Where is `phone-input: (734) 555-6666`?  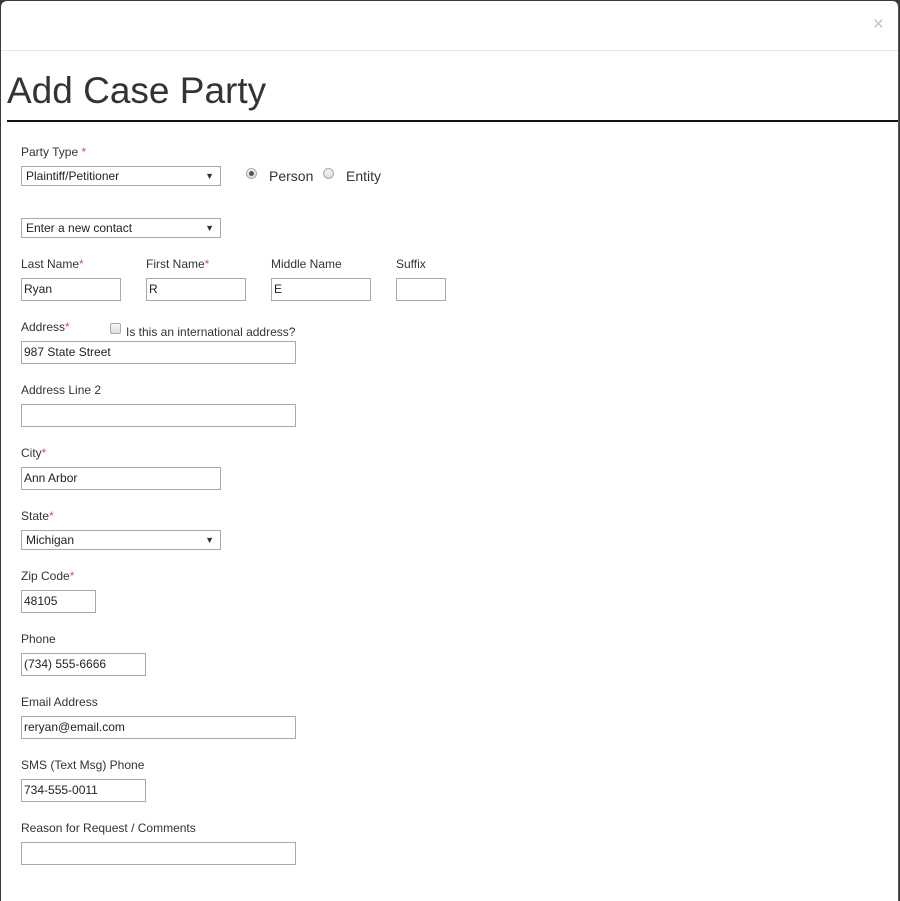
phone-input: (734) 555-6666 is located at coordinates (83, 664).